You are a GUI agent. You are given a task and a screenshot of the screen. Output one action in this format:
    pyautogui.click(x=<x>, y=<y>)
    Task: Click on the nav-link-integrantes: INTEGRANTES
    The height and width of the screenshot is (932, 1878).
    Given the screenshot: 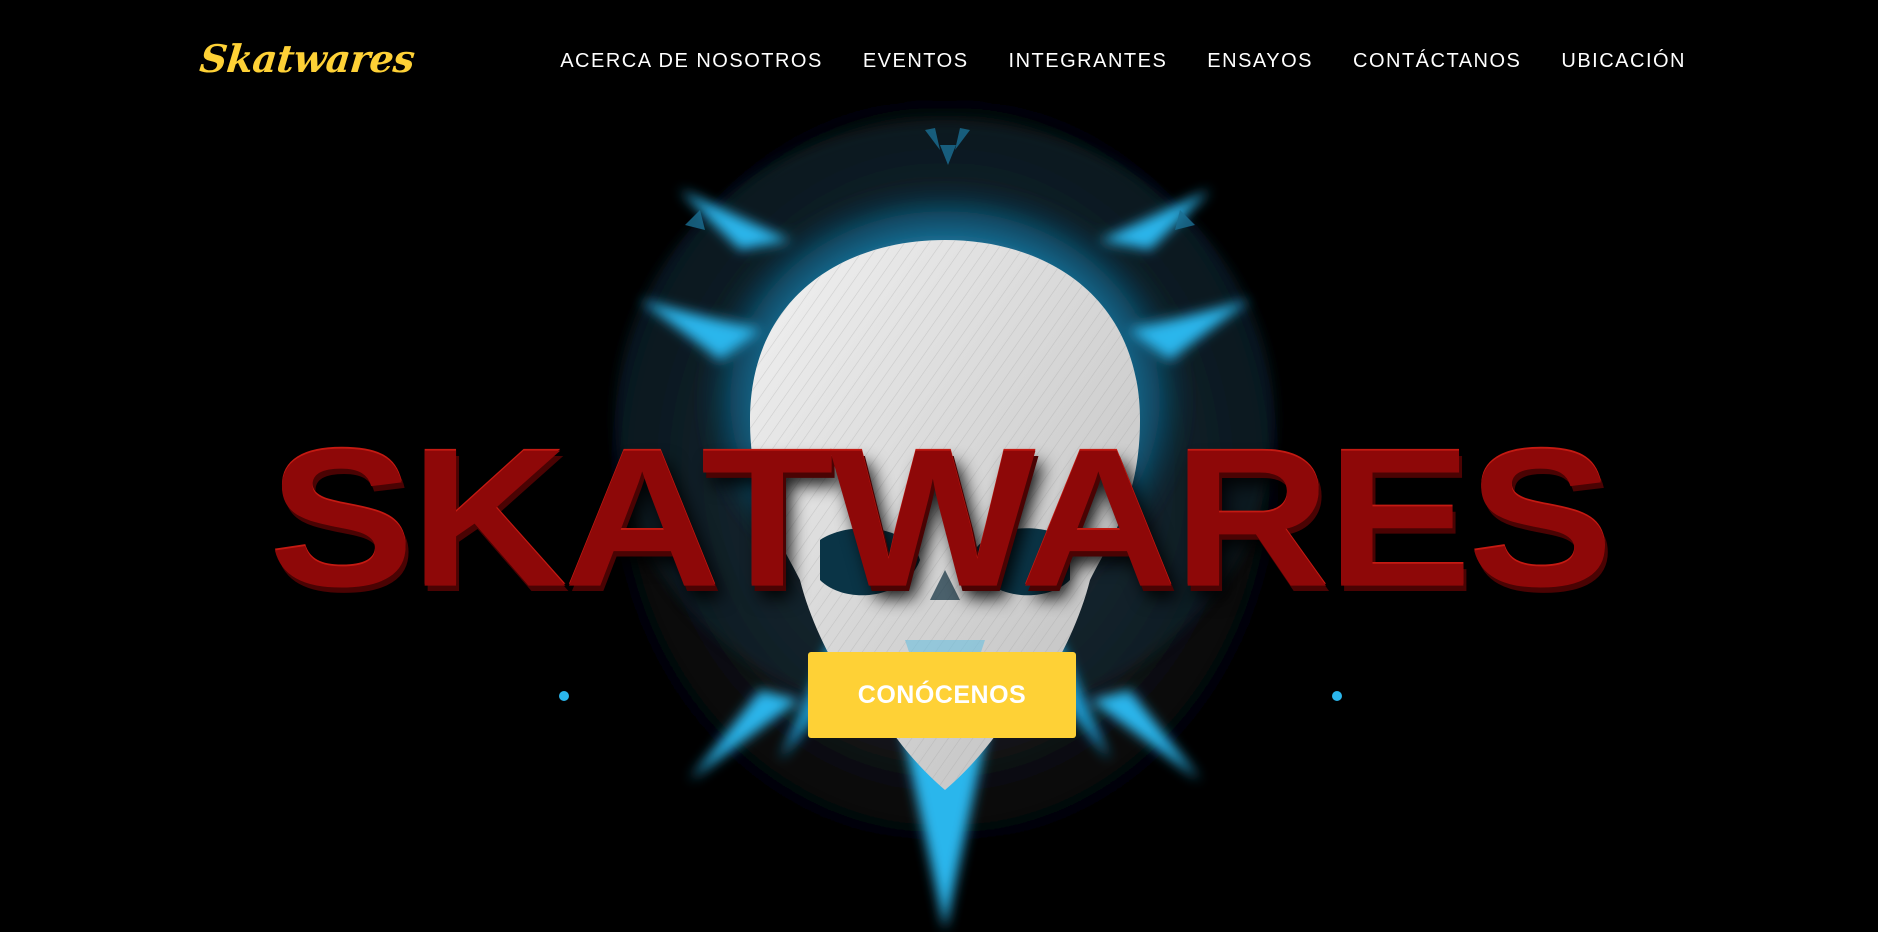 What is the action you would take?
    pyautogui.click(x=1088, y=61)
    